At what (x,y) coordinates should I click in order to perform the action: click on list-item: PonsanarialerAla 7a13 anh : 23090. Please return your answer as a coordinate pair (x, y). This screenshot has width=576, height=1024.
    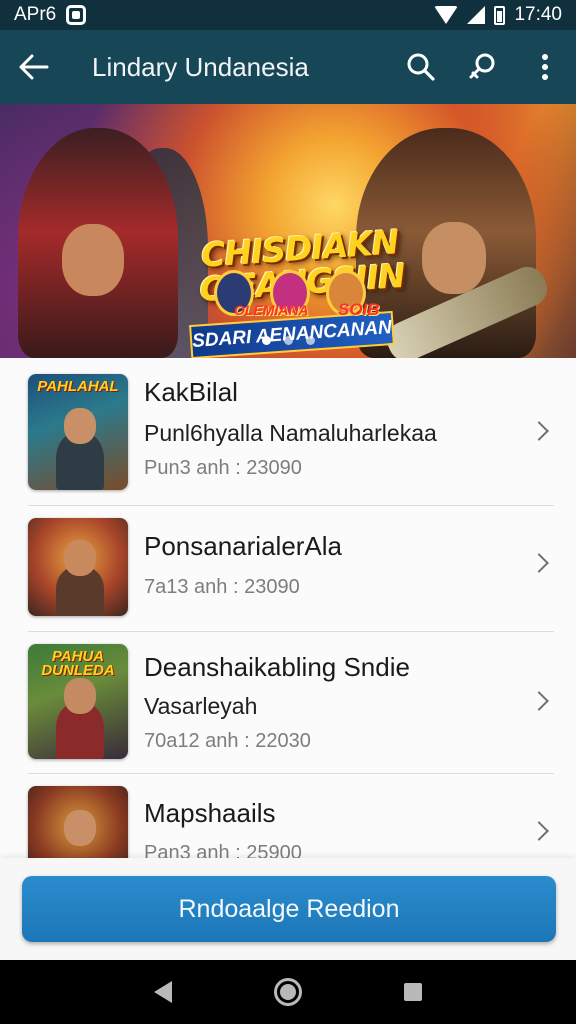
    Looking at the image, I should click on (288, 569).